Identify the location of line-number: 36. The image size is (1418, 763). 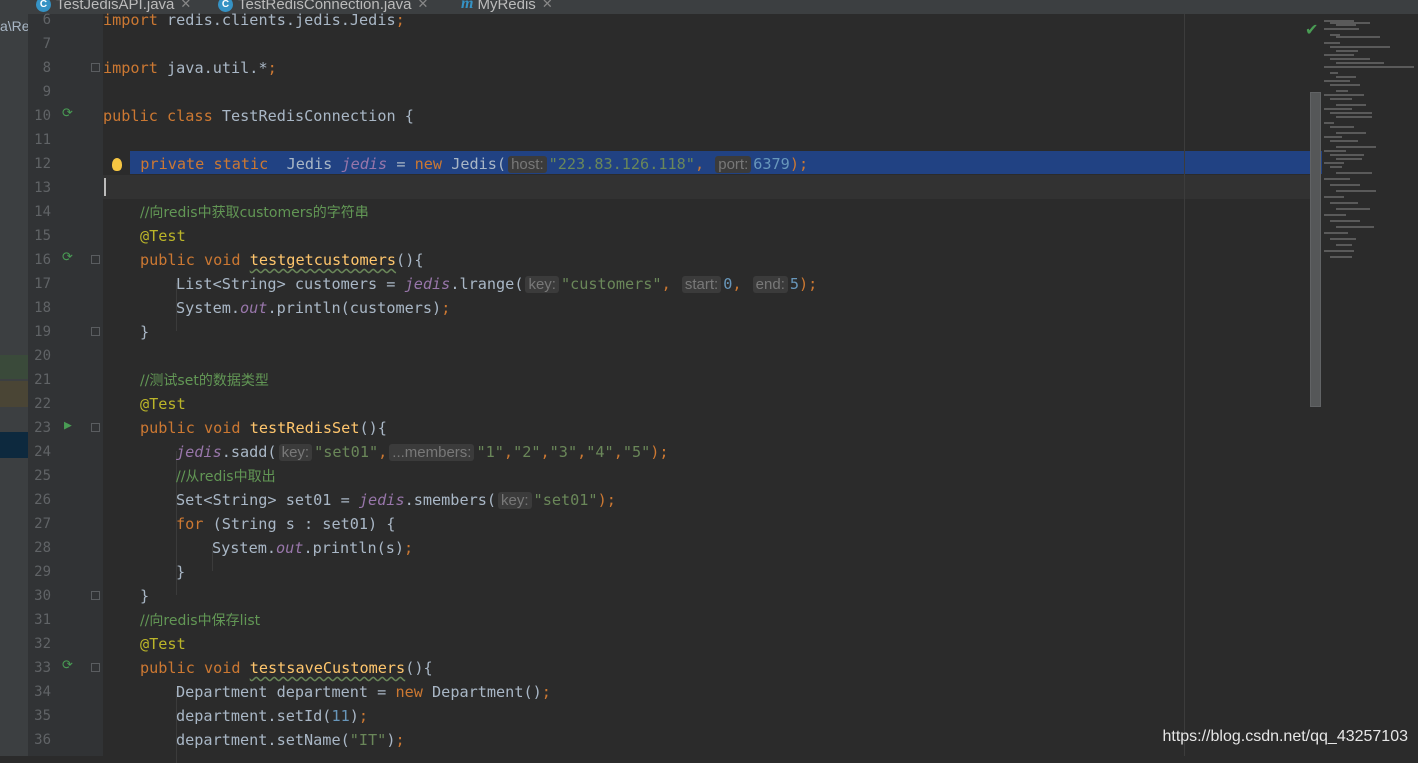
(42, 740).